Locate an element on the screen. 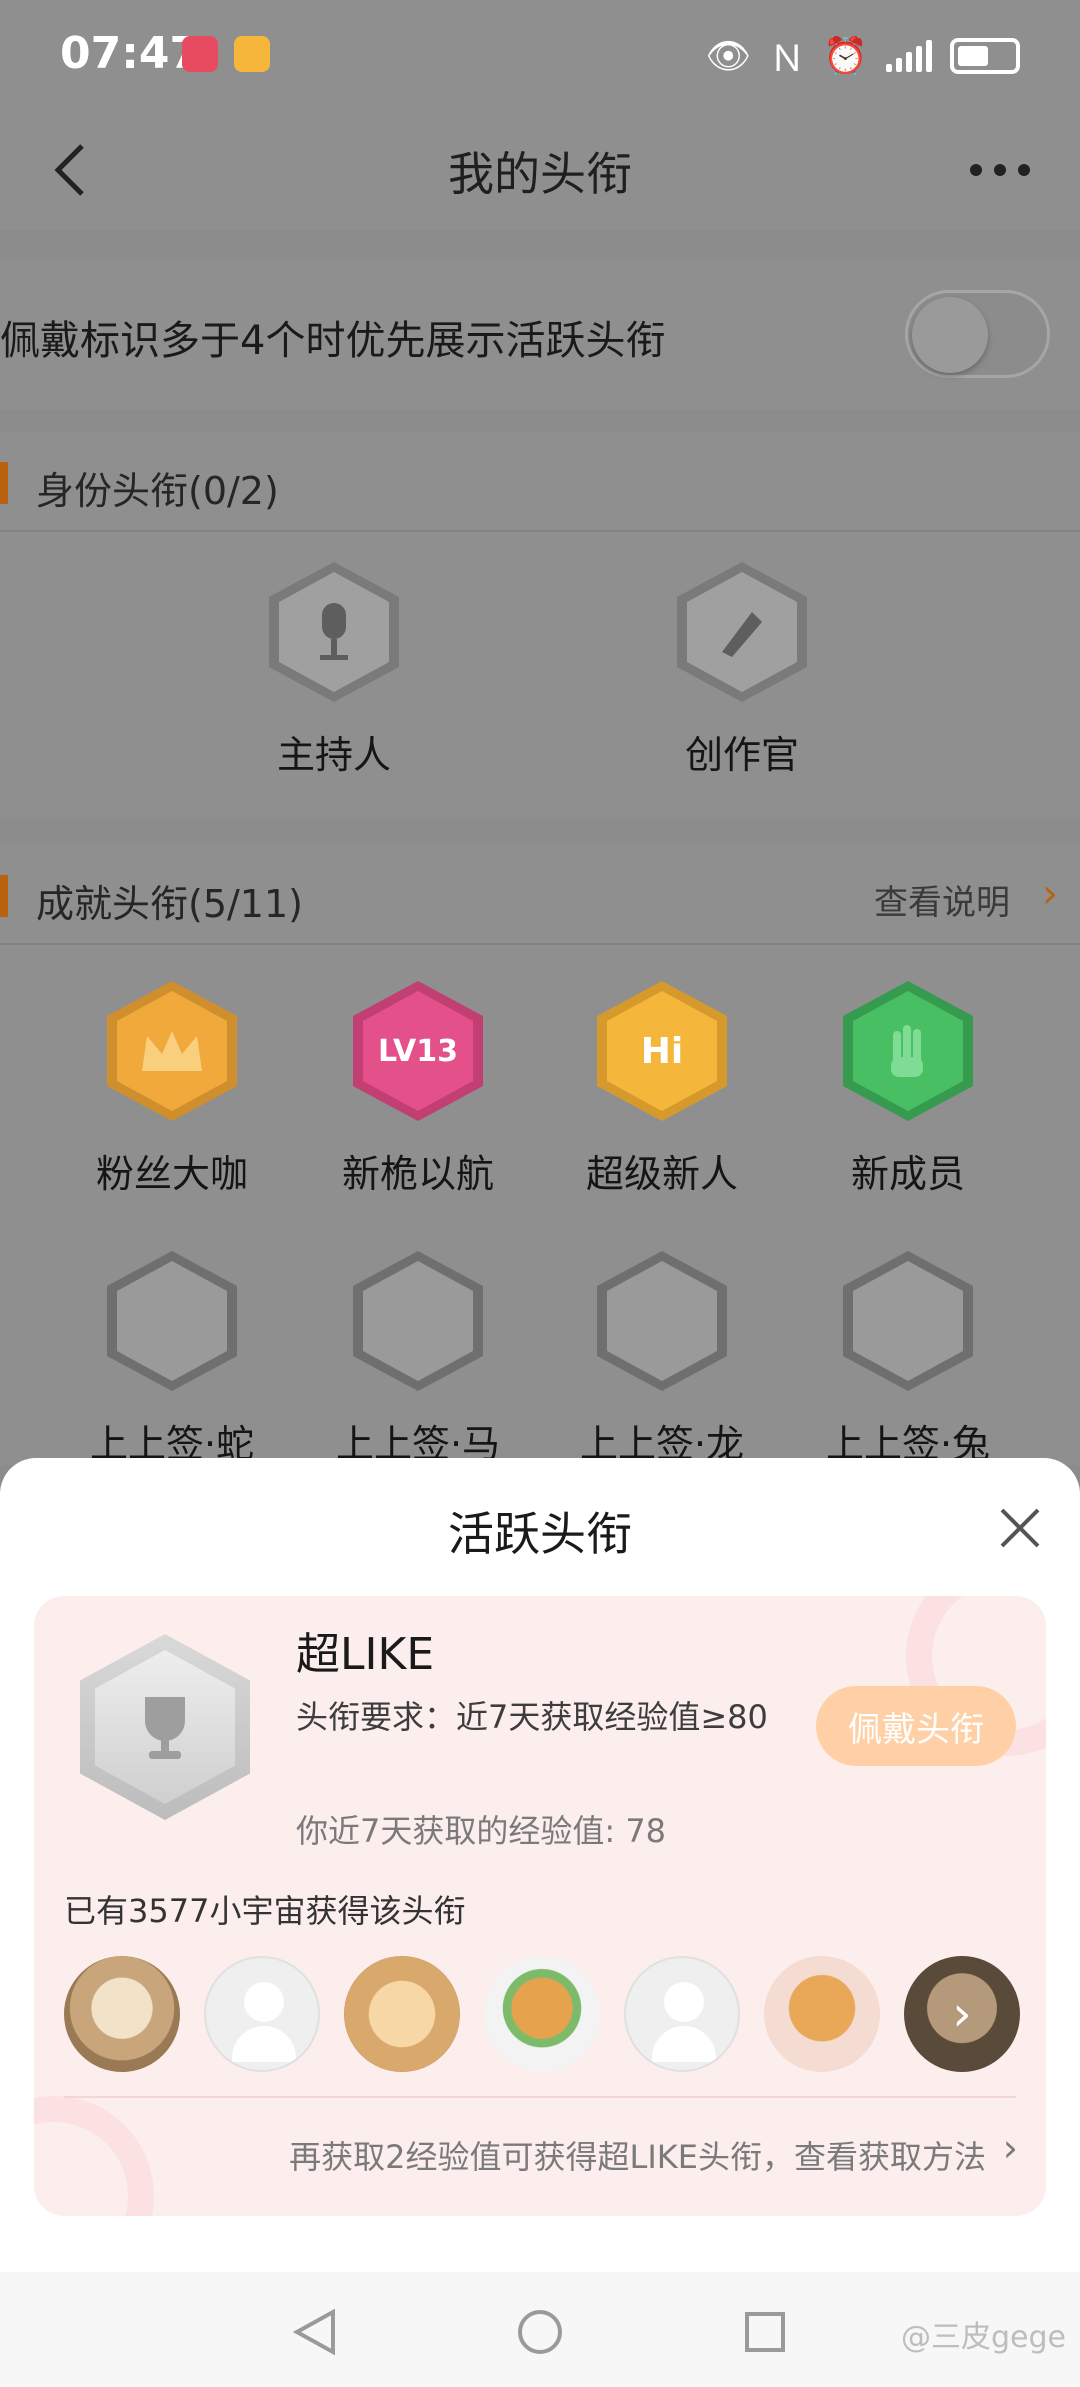  system-nav-bar: @三皮gege is located at coordinates (540, 2329).